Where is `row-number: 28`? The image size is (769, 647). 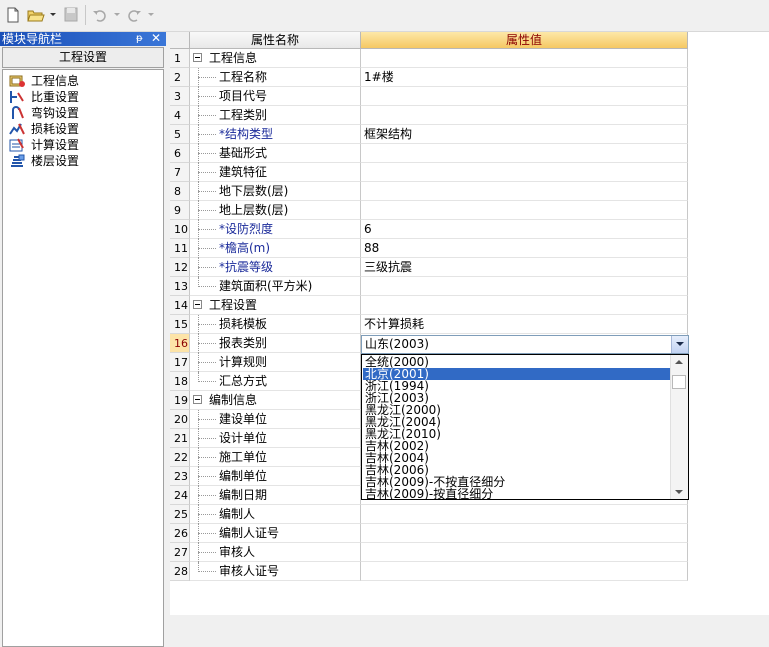
row-number: 28 is located at coordinates (180, 571).